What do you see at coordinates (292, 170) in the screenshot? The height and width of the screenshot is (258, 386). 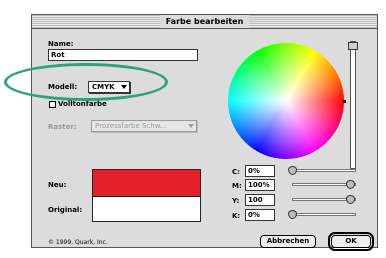 I see `cyan-slider-thumb` at bounding box center [292, 170].